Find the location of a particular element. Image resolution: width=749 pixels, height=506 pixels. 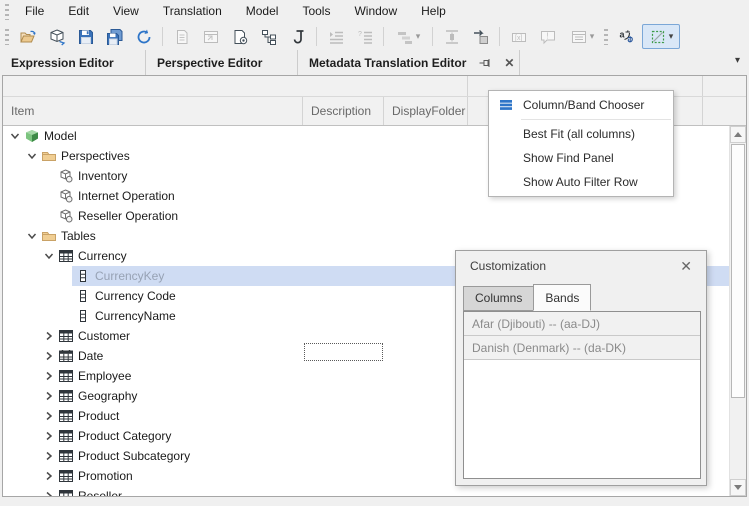

customization-close-icon: ✕ is located at coordinates (686, 266).